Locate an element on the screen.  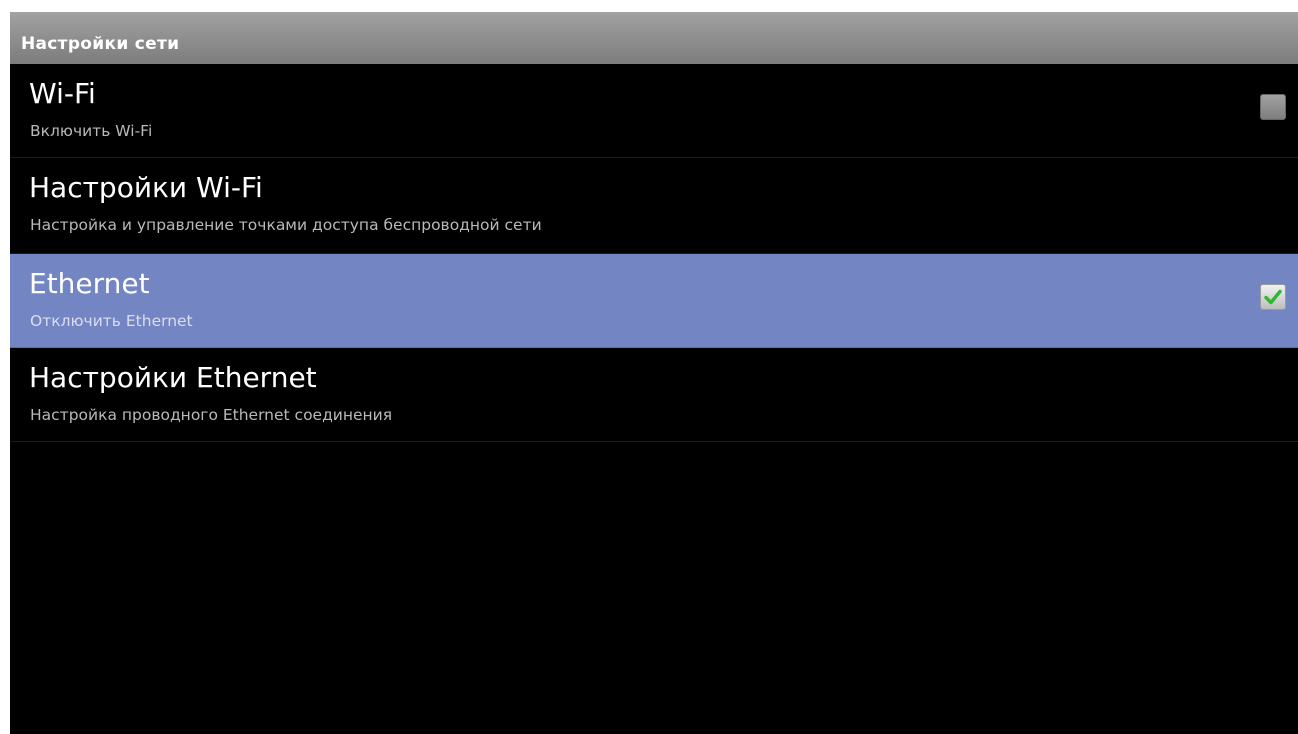
check-icon is located at coordinates (1273, 297).